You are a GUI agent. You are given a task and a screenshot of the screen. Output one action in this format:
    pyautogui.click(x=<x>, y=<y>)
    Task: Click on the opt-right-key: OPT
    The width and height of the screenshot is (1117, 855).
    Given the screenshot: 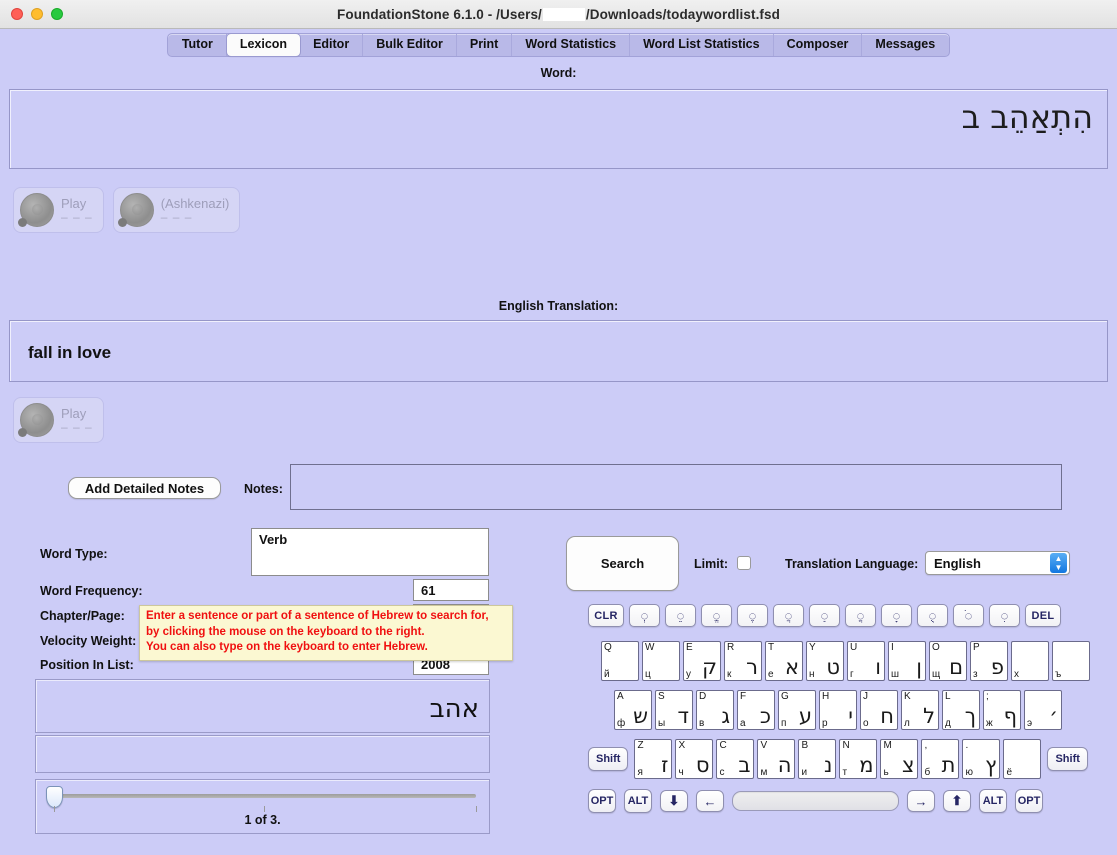 What is the action you would take?
    pyautogui.click(x=1029, y=801)
    